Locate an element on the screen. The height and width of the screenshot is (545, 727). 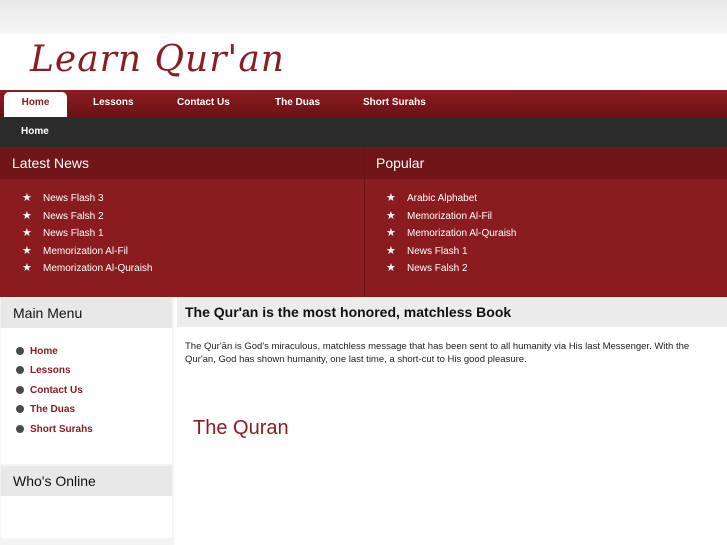
whos-online-title: Who's Online is located at coordinates (86, 481).